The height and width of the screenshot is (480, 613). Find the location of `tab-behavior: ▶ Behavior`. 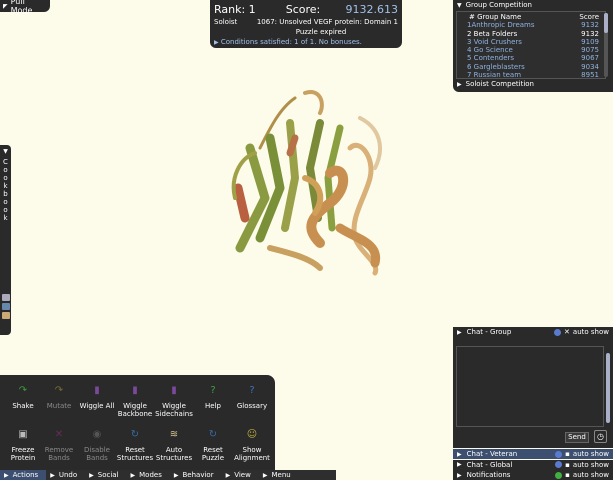

tab-behavior: ▶ Behavior is located at coordinates (196, 475).